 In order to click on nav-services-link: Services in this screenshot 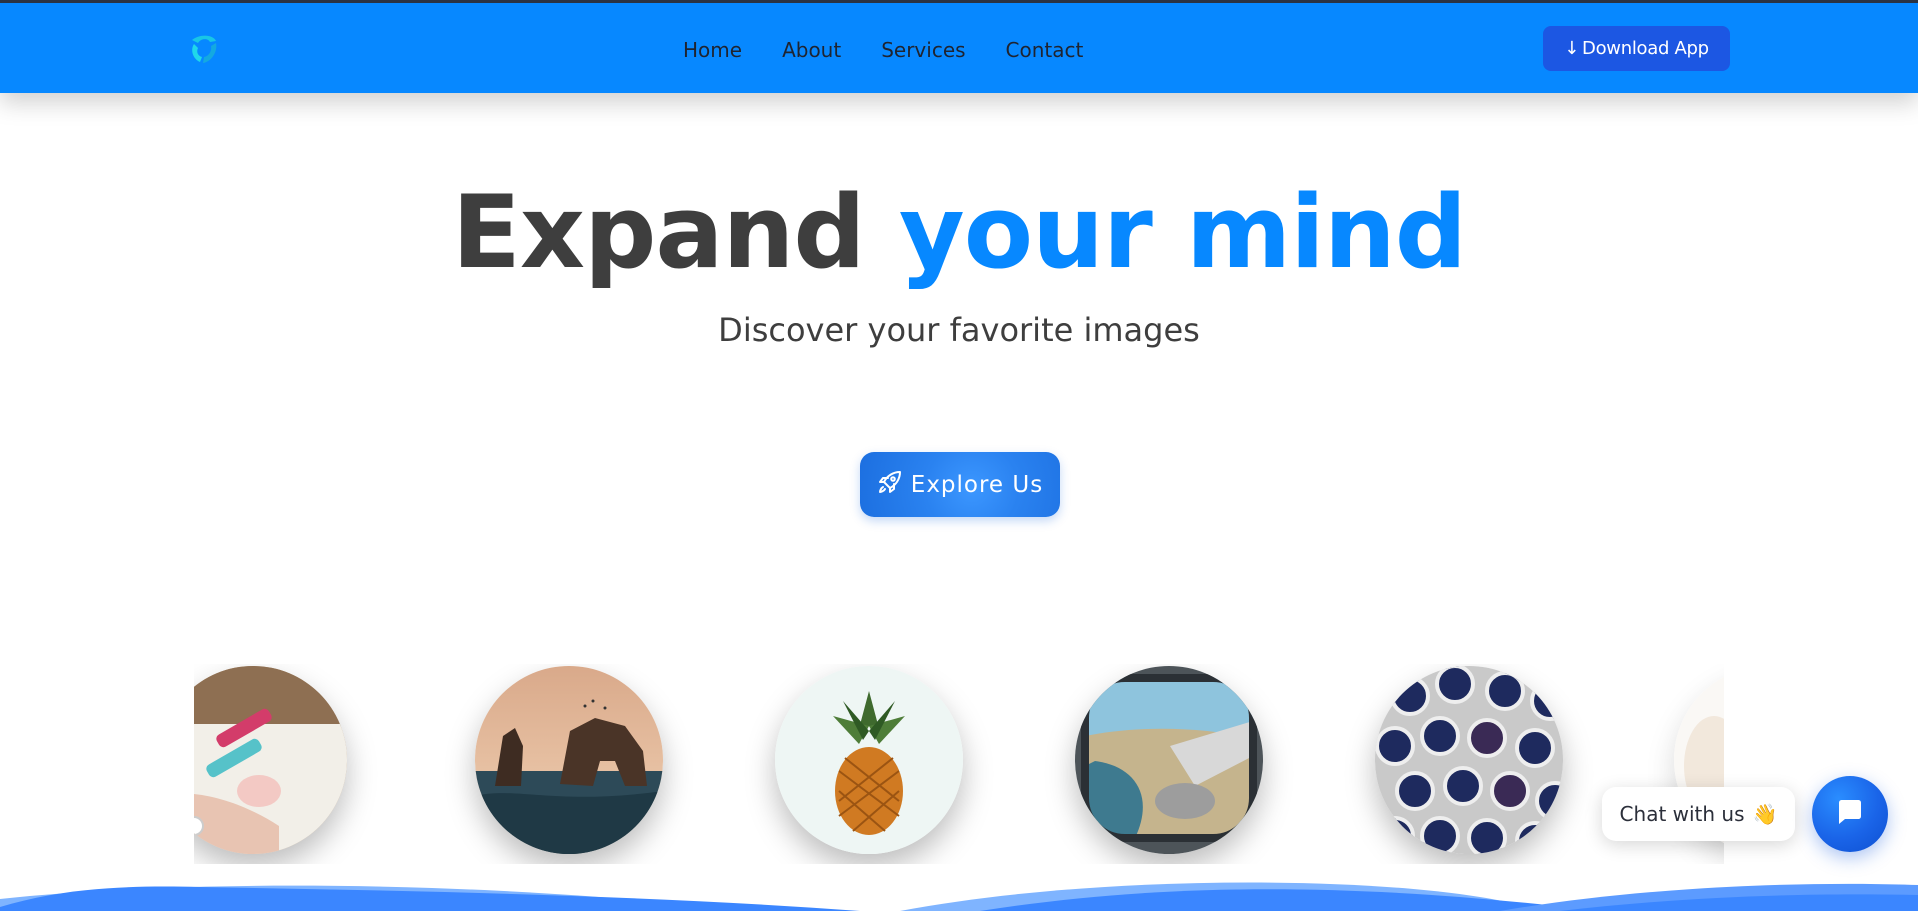, I will do `click(923, 50)`.